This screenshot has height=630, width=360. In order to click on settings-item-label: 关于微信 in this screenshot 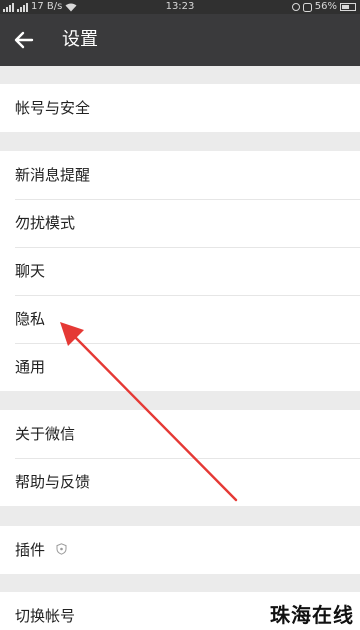, I will do `click(45, 434)`.